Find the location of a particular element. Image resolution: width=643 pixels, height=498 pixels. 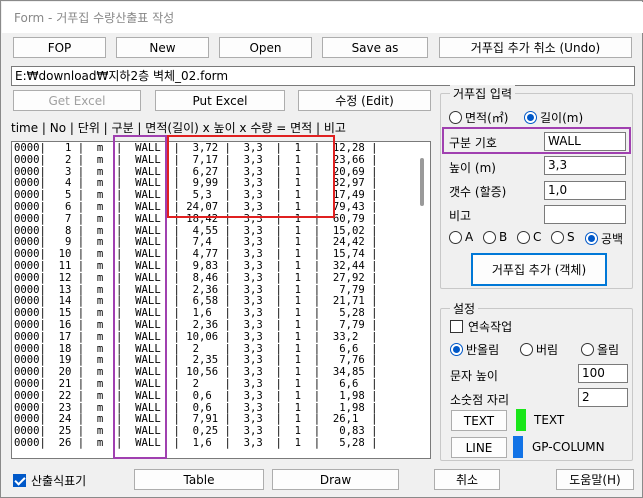

file-path-field: E:₩download₩지하2층 벽체_02.form is located at coordinates (323, 76).